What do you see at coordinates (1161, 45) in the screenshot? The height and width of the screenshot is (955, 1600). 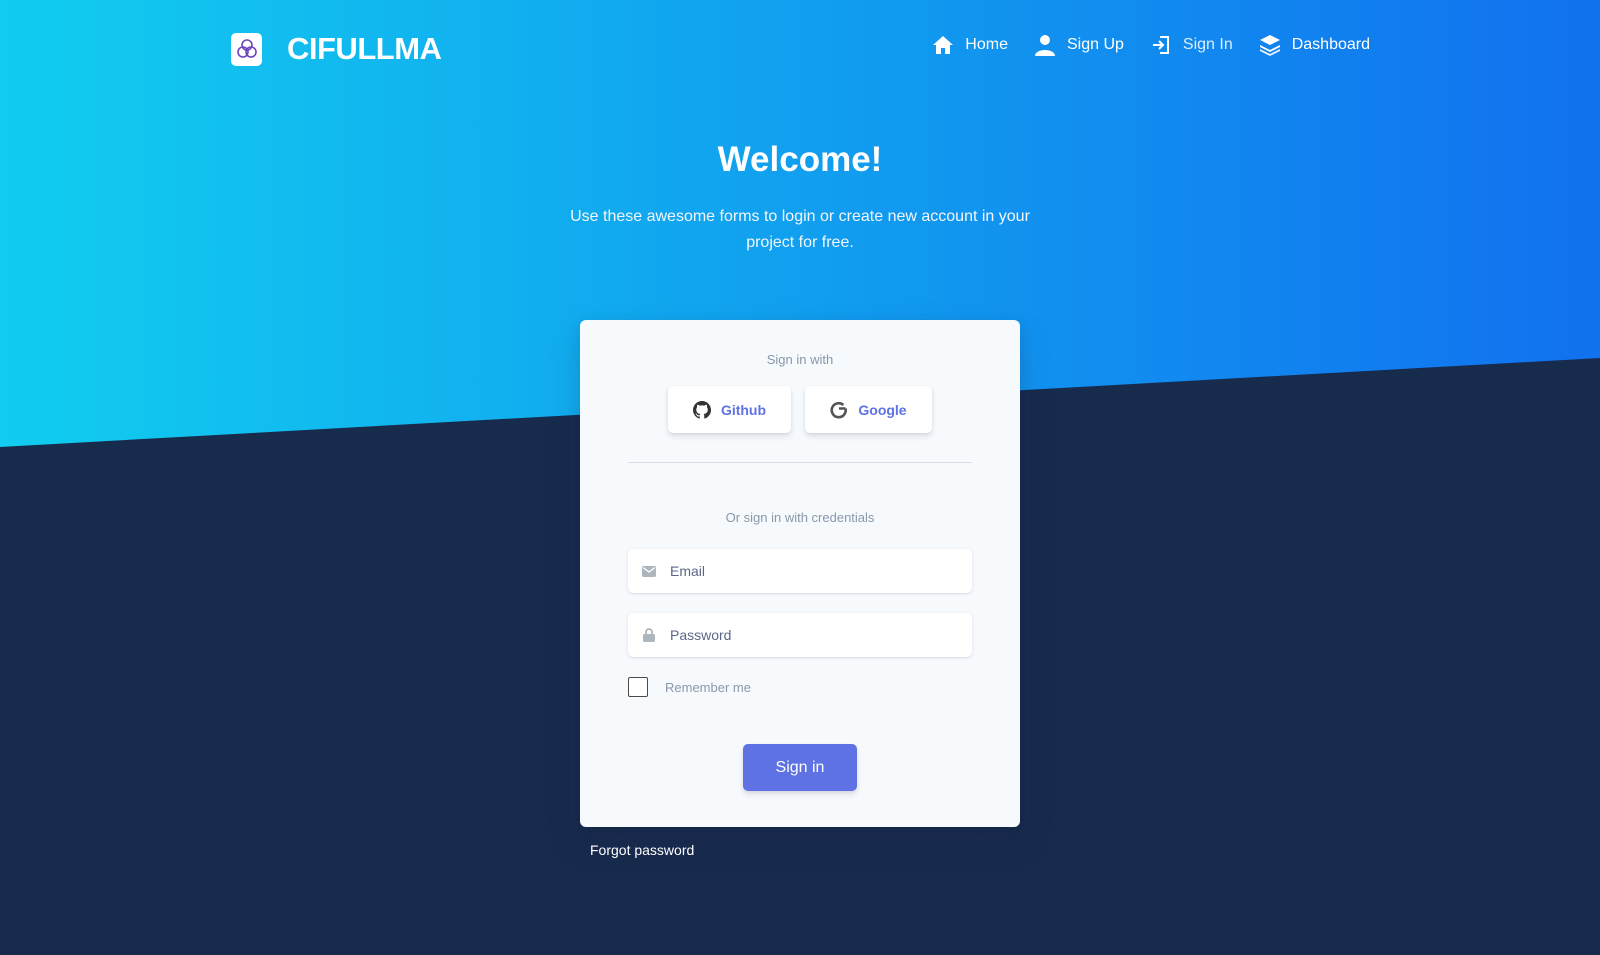 I see `sign-in-icon` at bounding box center [1161, 45].